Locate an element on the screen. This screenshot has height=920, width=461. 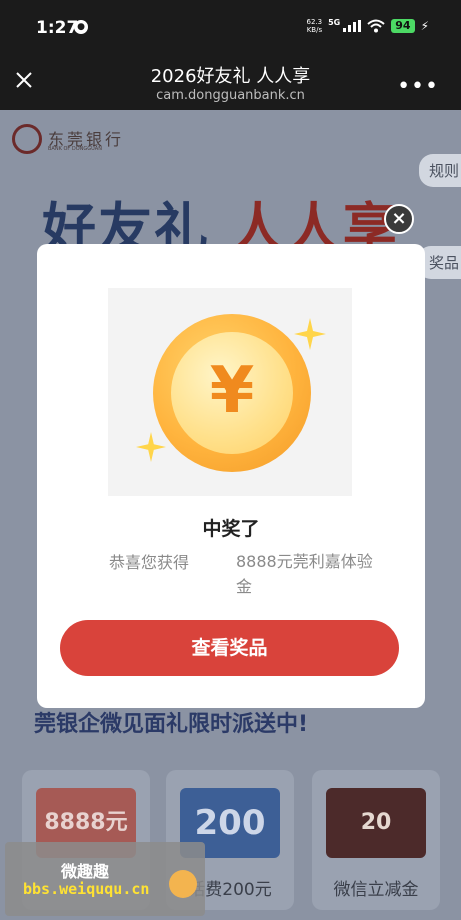
view-prize-button: 查看奖品 is located at coordinates (229, 648).